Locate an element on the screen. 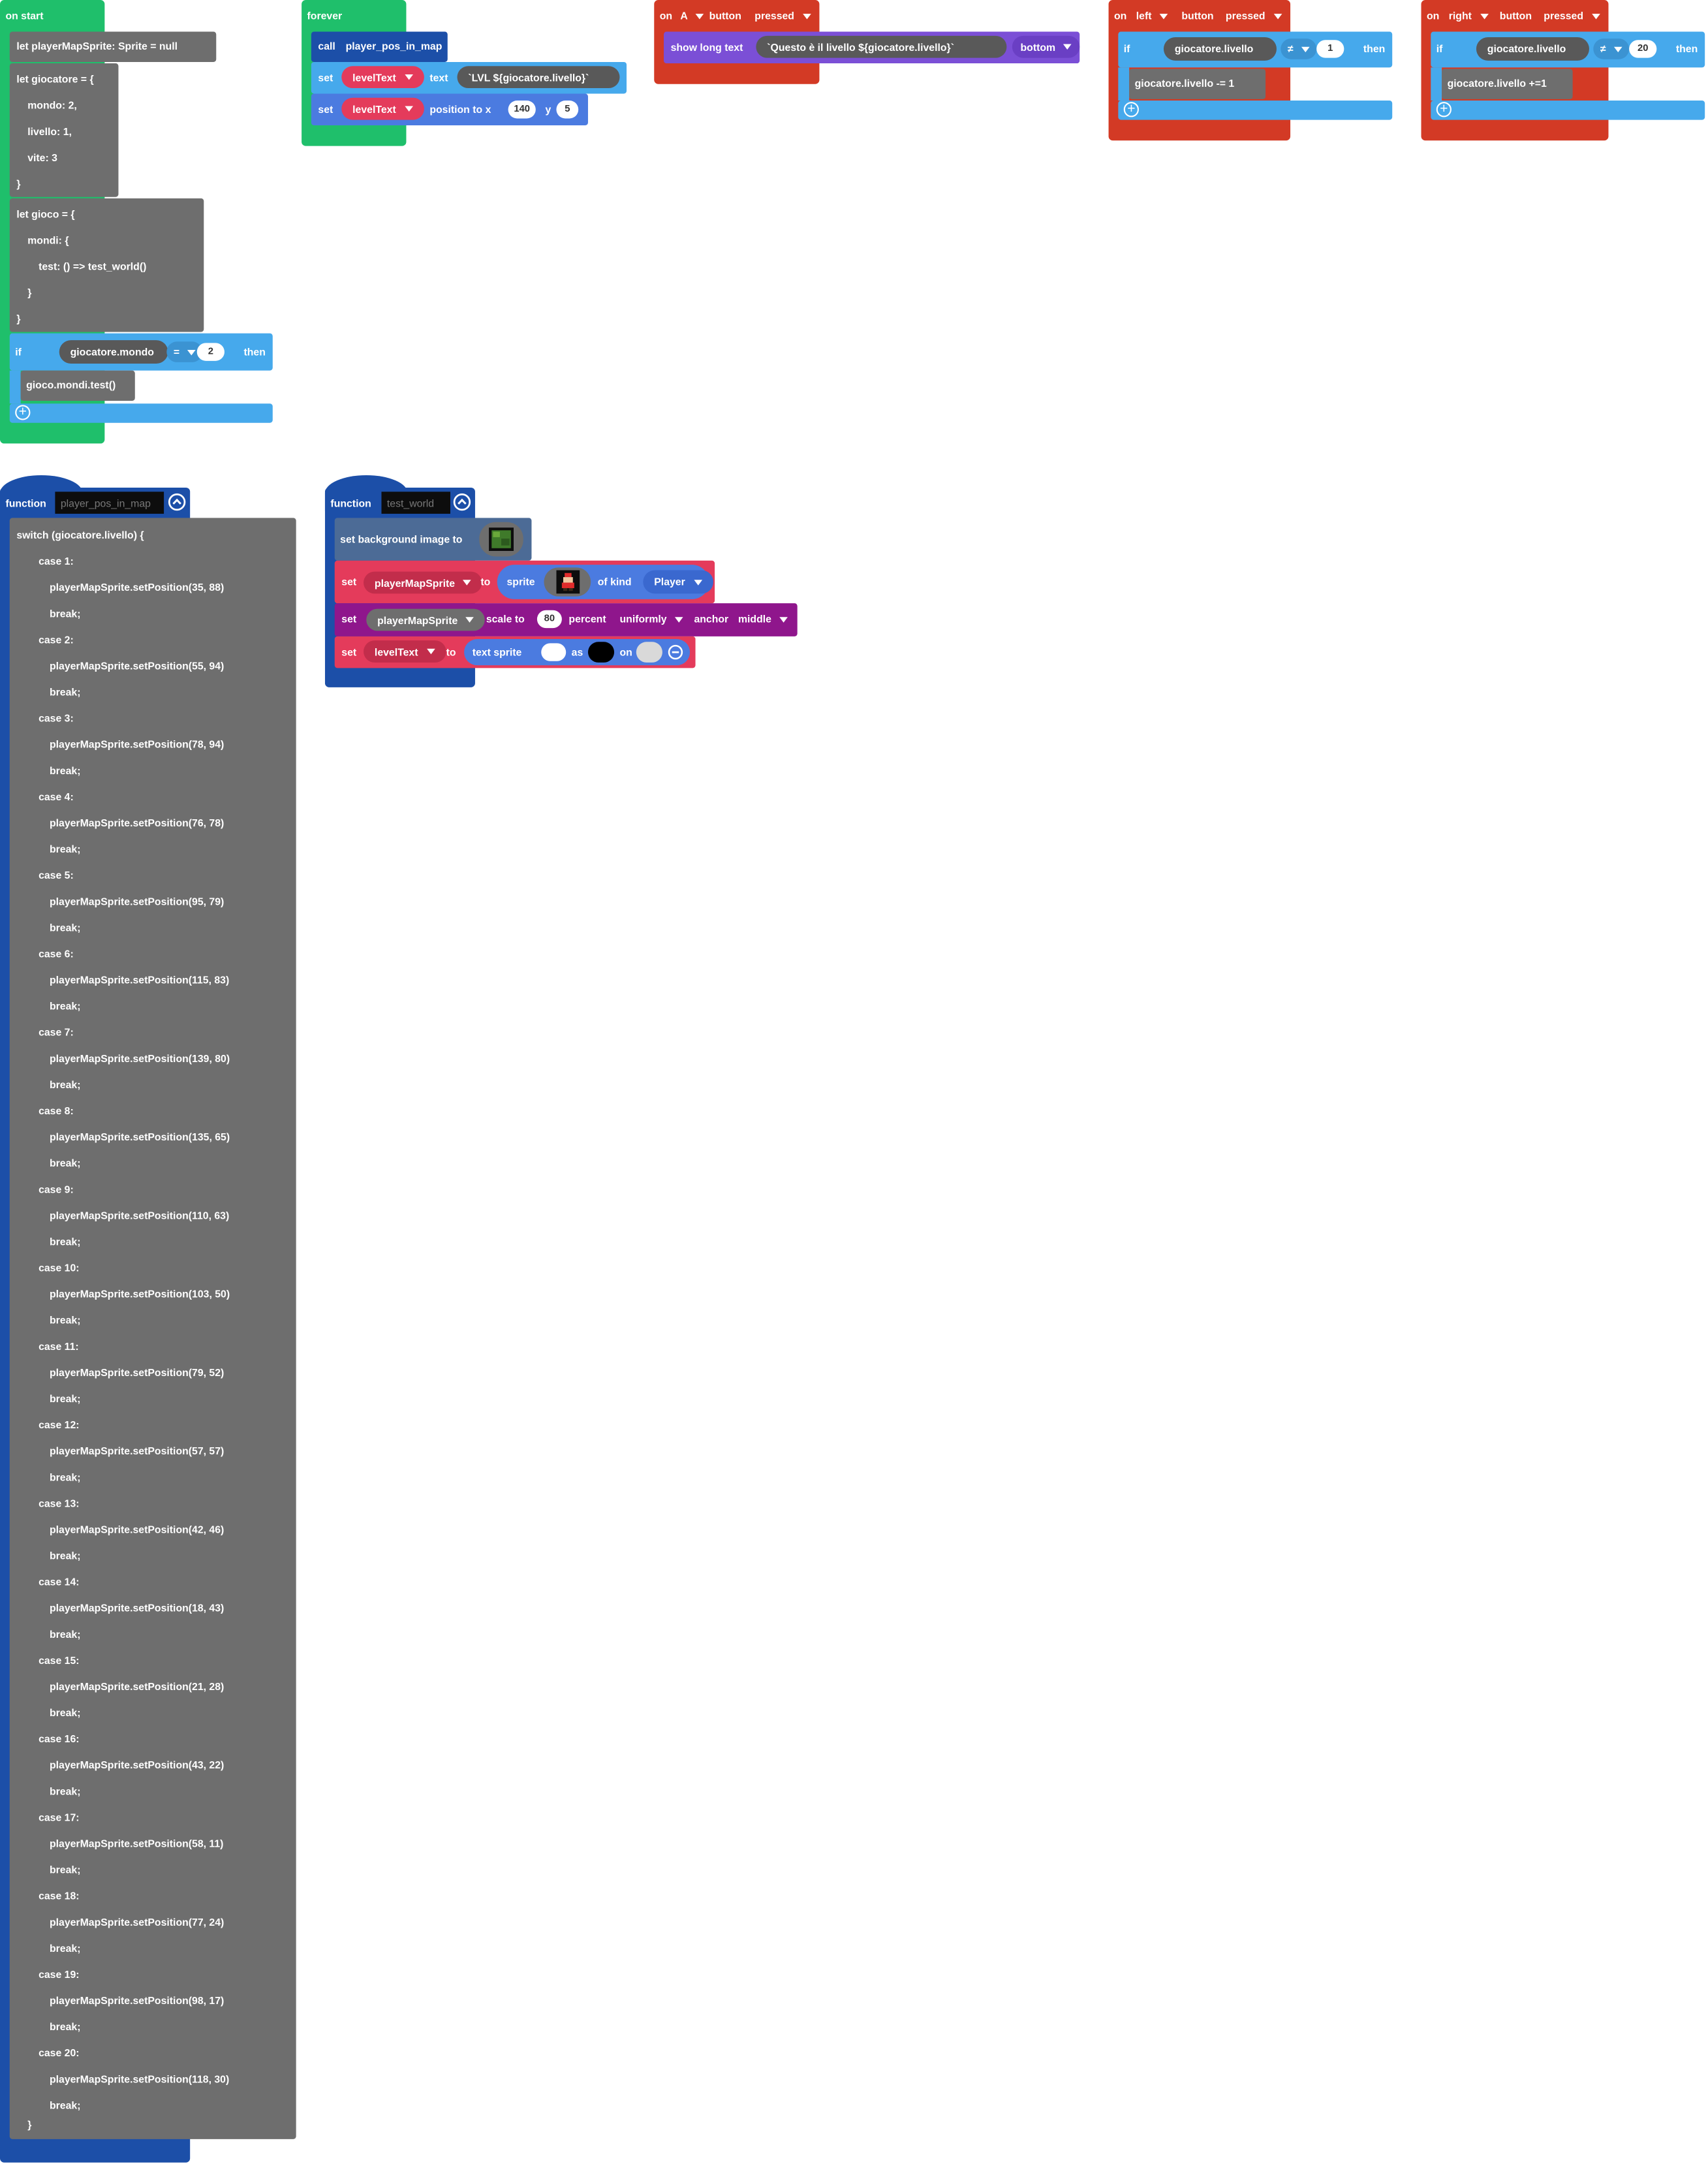  giocatore-mondo-reporter: giocatore.mondo is located at coordinates (113, 352).